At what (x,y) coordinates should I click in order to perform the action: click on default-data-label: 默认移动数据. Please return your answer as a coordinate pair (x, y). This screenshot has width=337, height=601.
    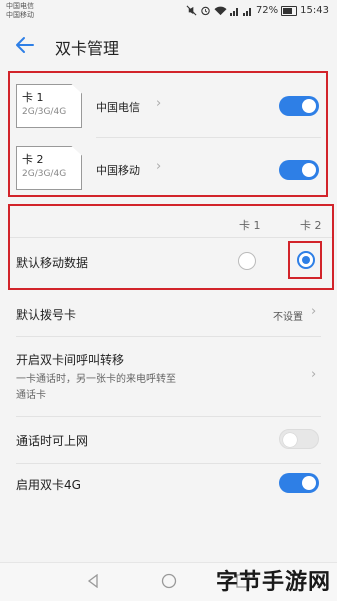
    Looking at the image, I should click on (52, 263).